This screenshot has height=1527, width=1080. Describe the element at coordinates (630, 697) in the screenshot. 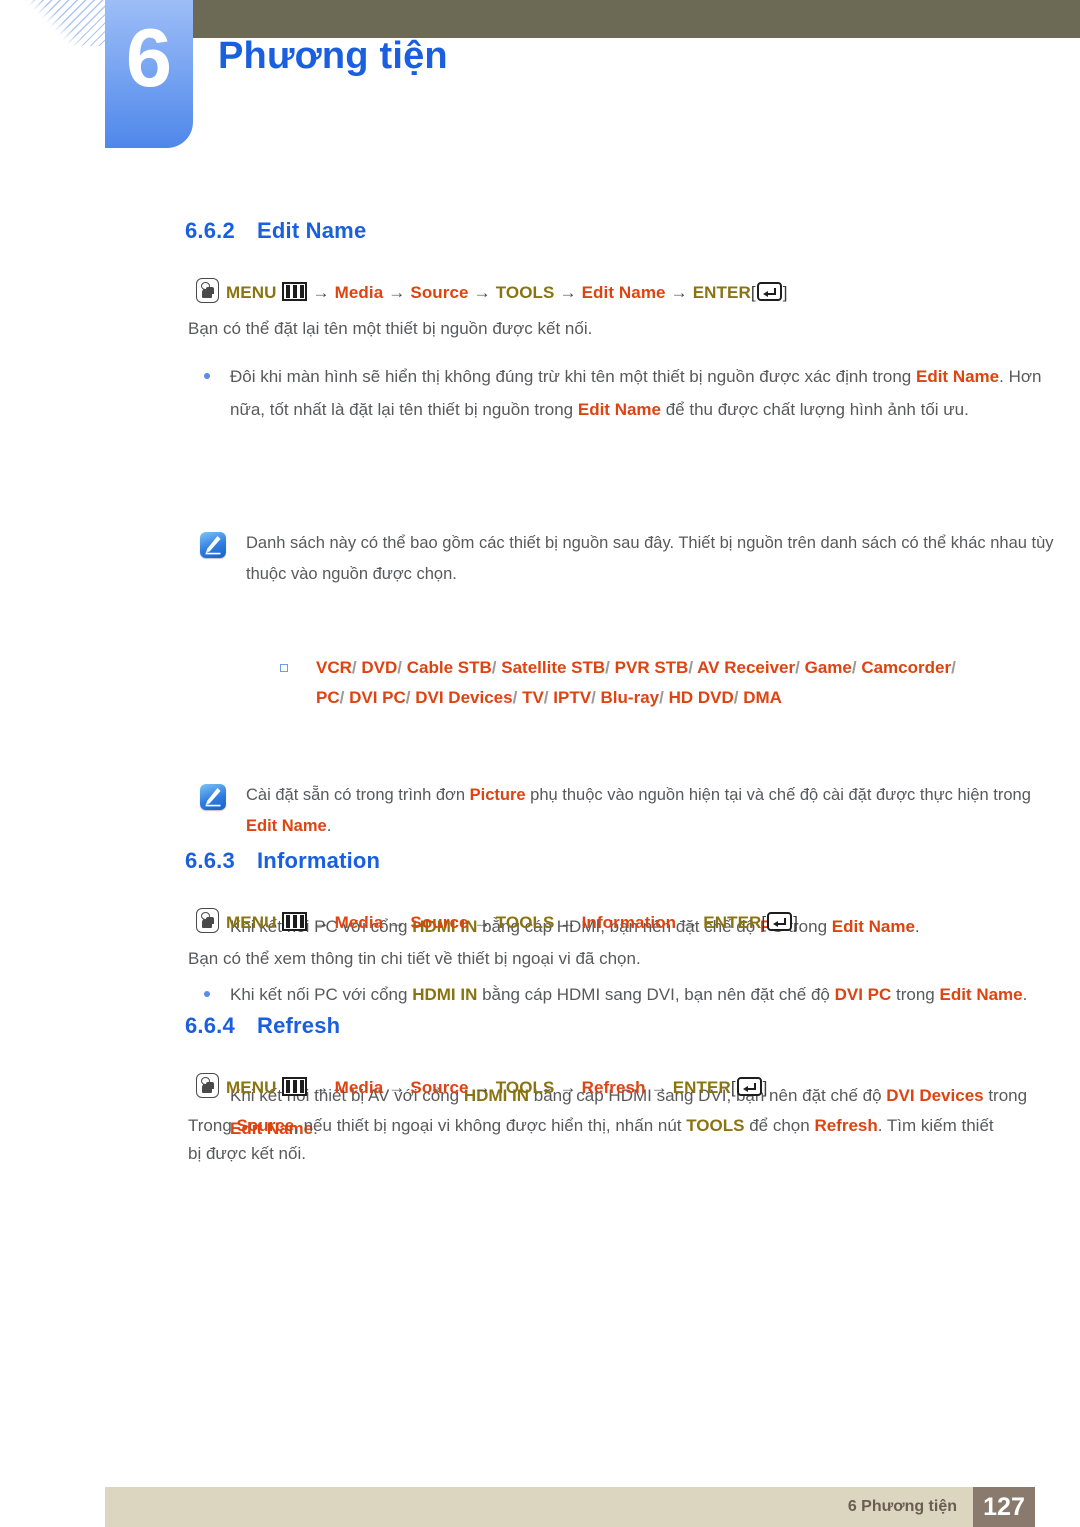

I see `device-blu-ray: Blu-ray` at that location.